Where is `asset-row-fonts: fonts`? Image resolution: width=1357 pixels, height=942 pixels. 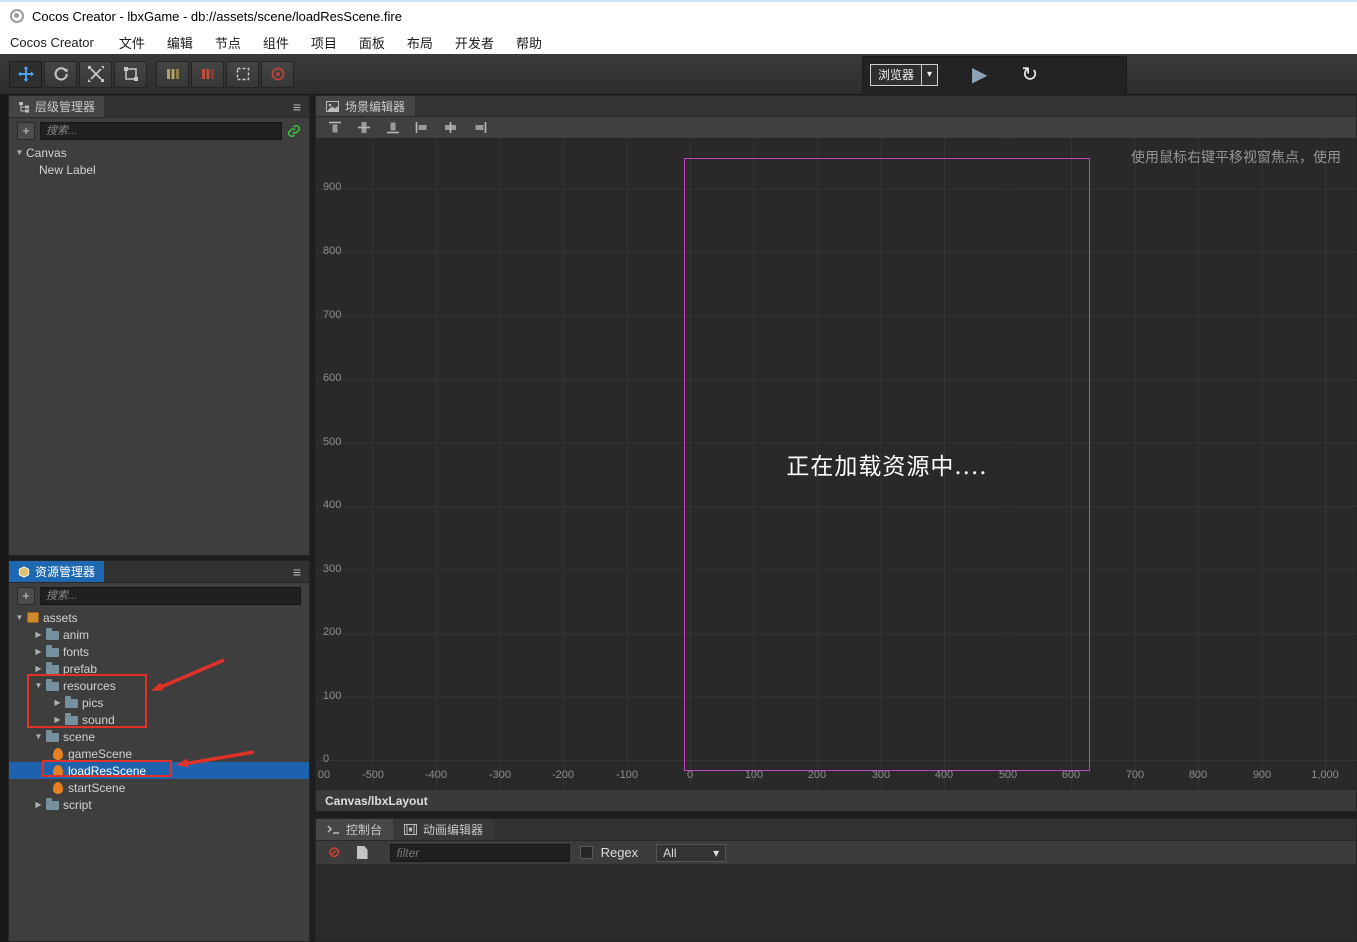 asset-row-fonts: fonts is located at coordinates (159, 651).